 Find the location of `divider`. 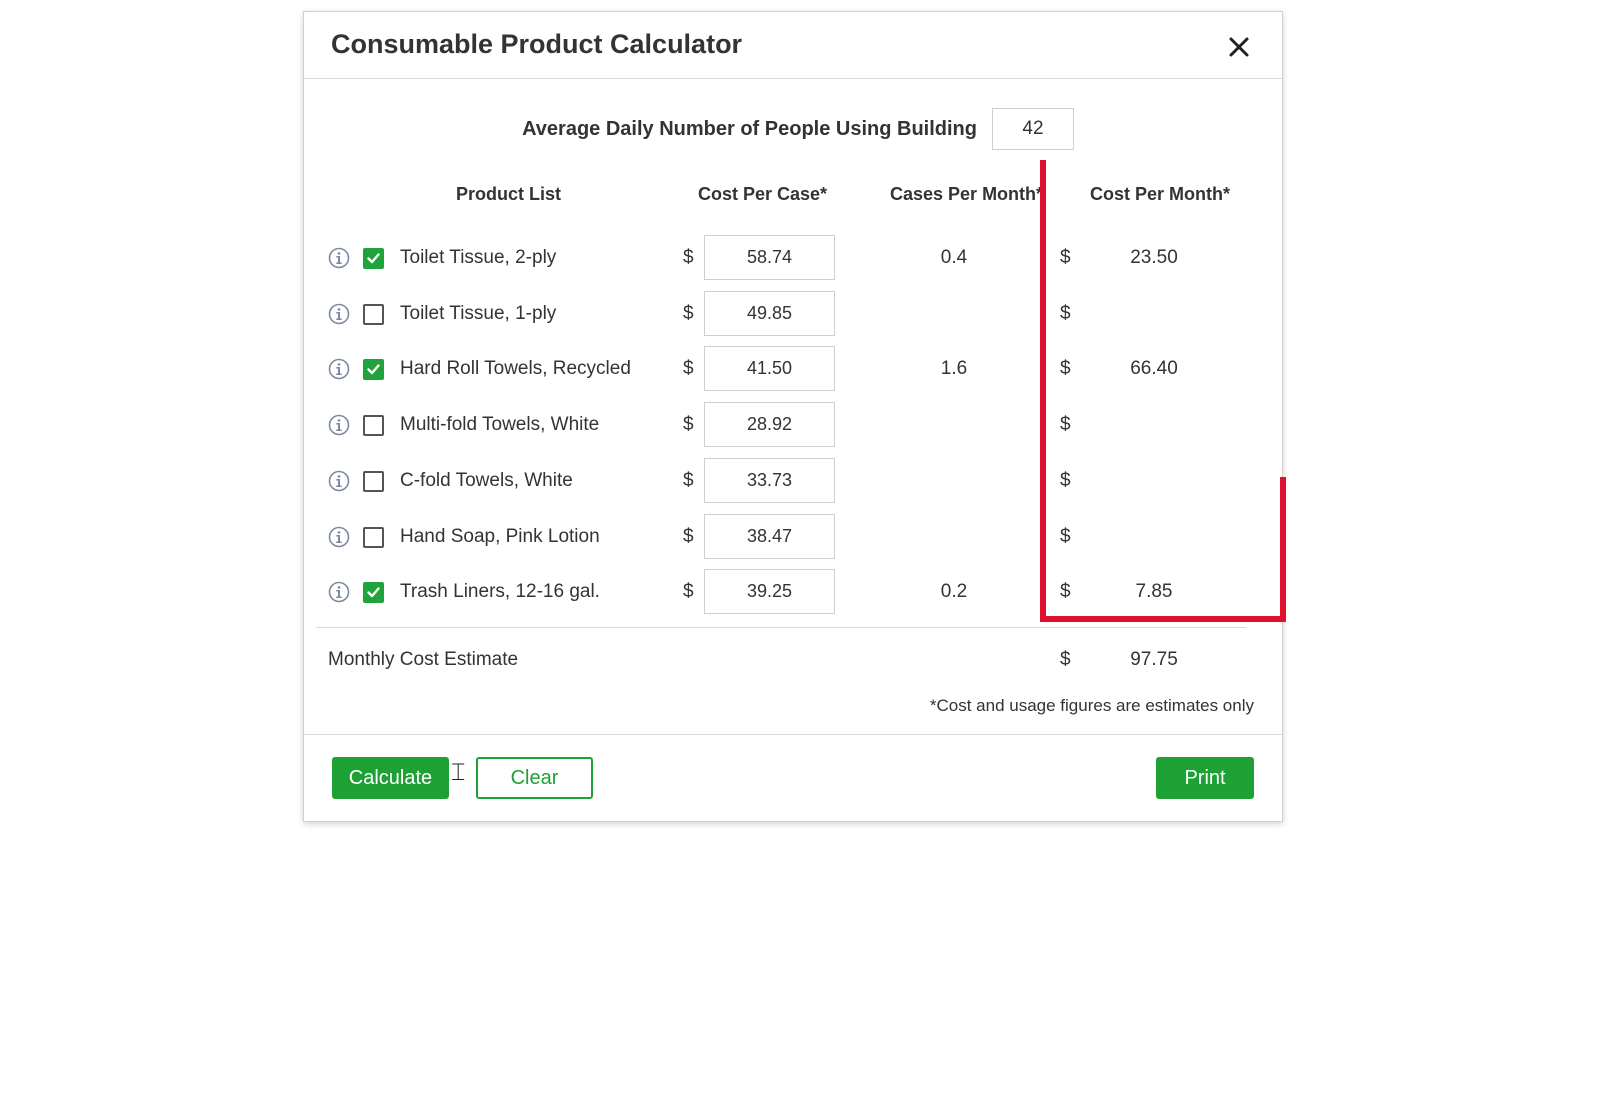

divider is located at coordinates (781, 627).